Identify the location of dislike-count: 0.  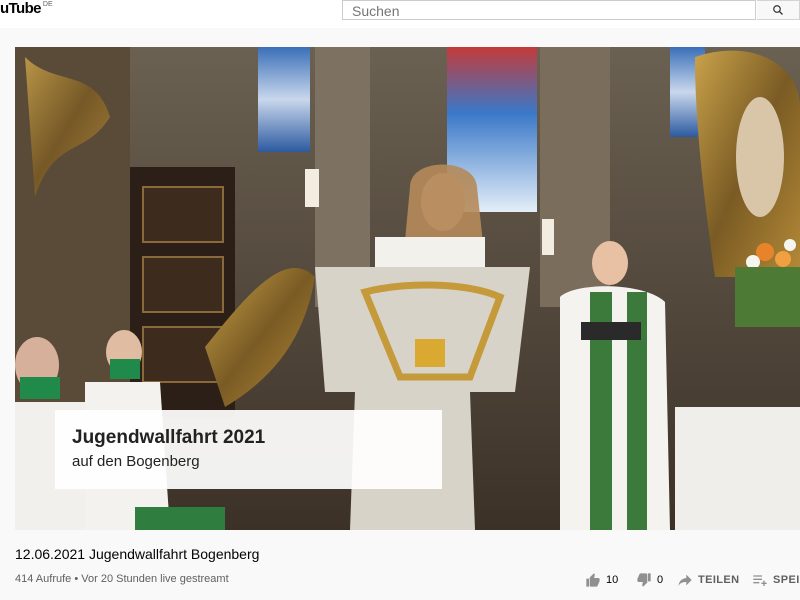
(660, 580).